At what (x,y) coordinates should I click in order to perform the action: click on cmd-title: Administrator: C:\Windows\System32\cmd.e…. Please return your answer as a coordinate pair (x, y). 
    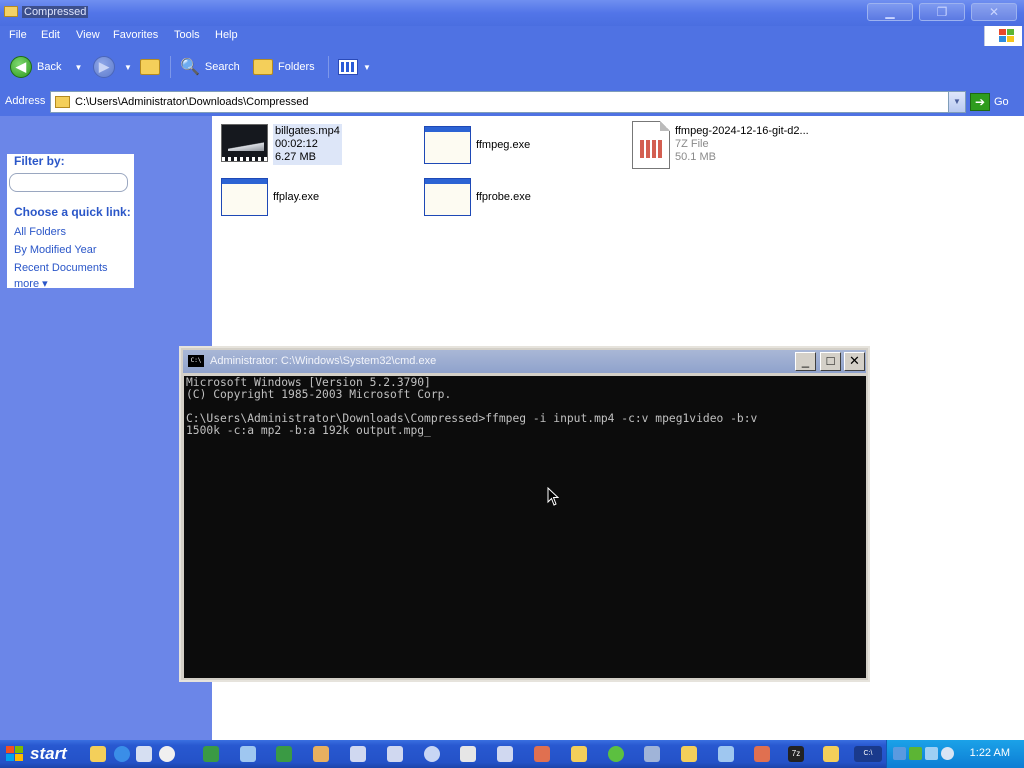
    Looking at the image, I should click on (323, 361).